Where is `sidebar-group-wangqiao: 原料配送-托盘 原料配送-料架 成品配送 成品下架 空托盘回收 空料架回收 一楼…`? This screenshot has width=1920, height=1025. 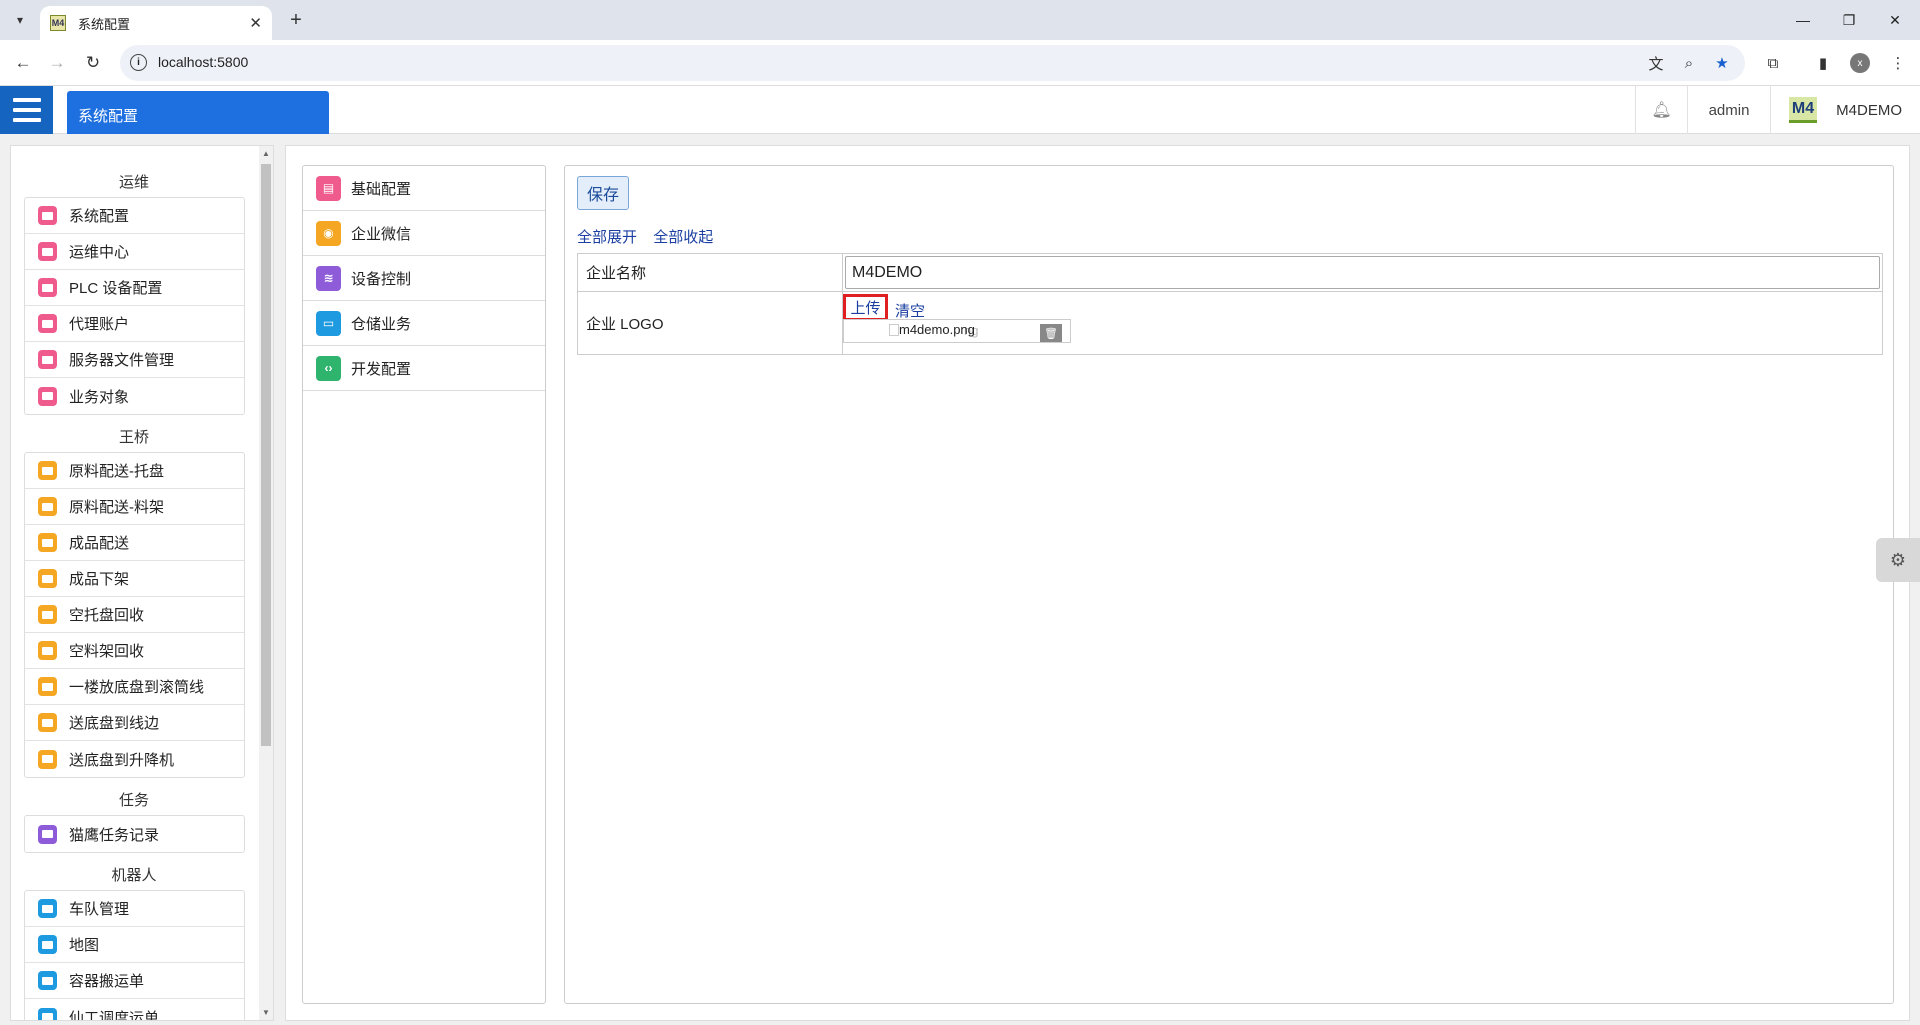 sidebar-group-wangqiao: 原料配送-托盘 原料配送-料架 成品配送 成品下架 空托盘回收 空料架回收 一楼… is located at coordinates (134, 615).